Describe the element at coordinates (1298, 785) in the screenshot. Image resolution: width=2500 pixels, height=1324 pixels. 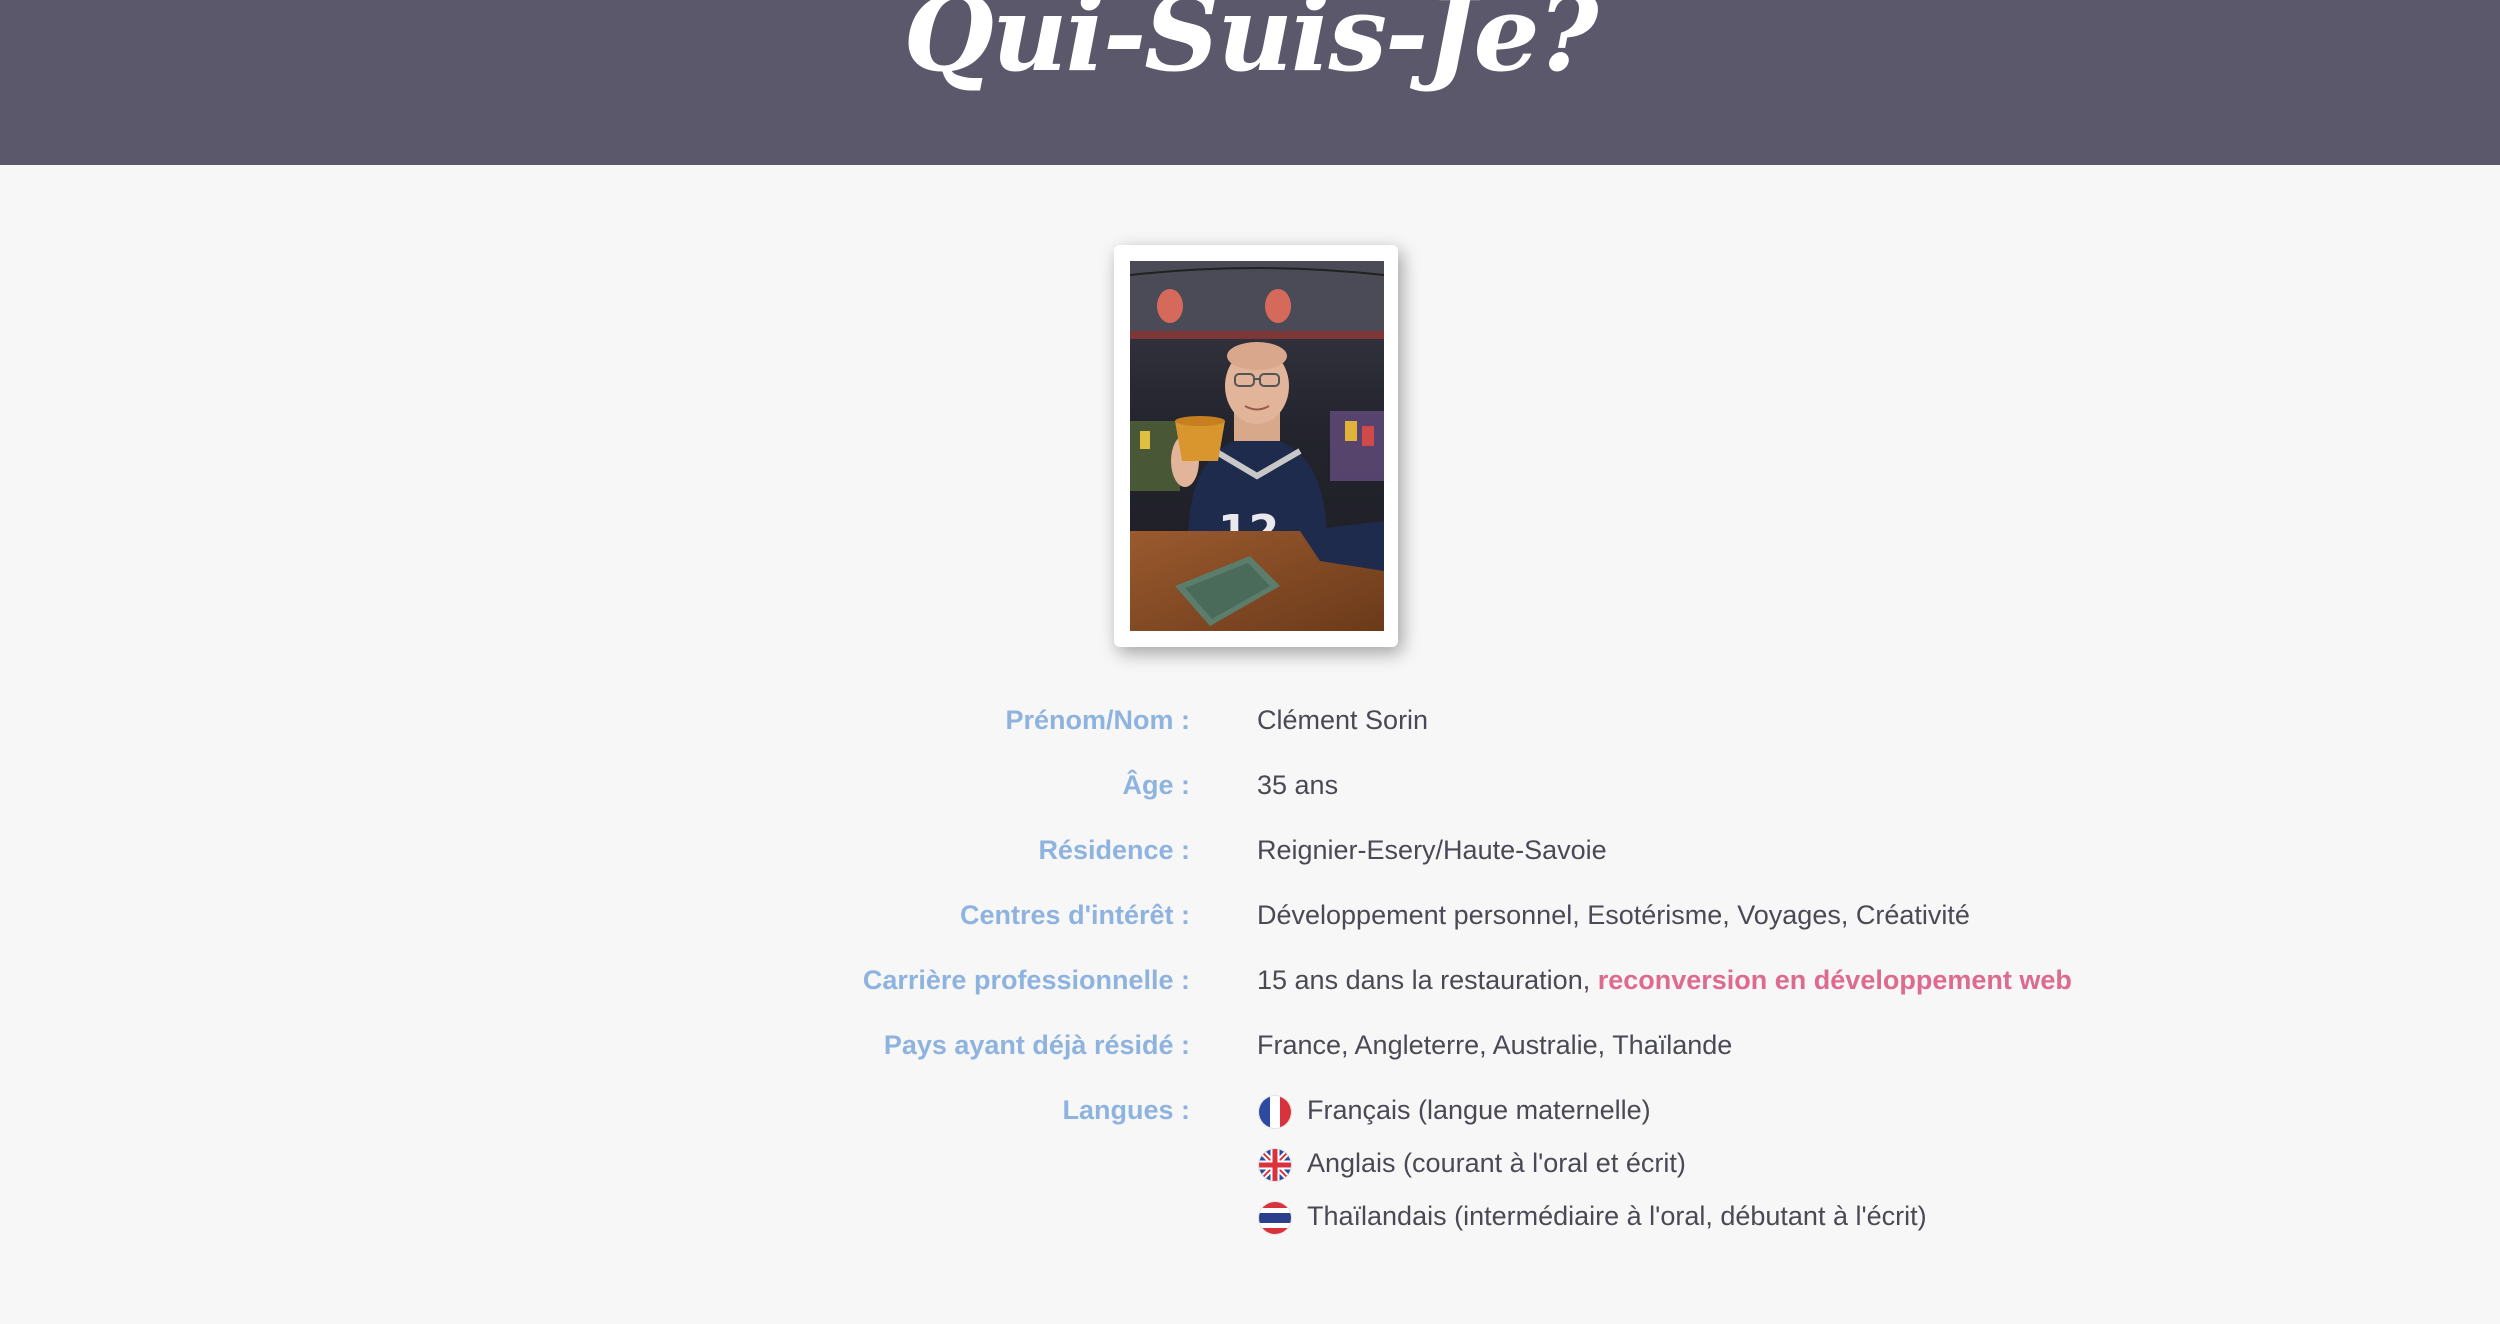
I see `value-age: 35 ans` at that location.